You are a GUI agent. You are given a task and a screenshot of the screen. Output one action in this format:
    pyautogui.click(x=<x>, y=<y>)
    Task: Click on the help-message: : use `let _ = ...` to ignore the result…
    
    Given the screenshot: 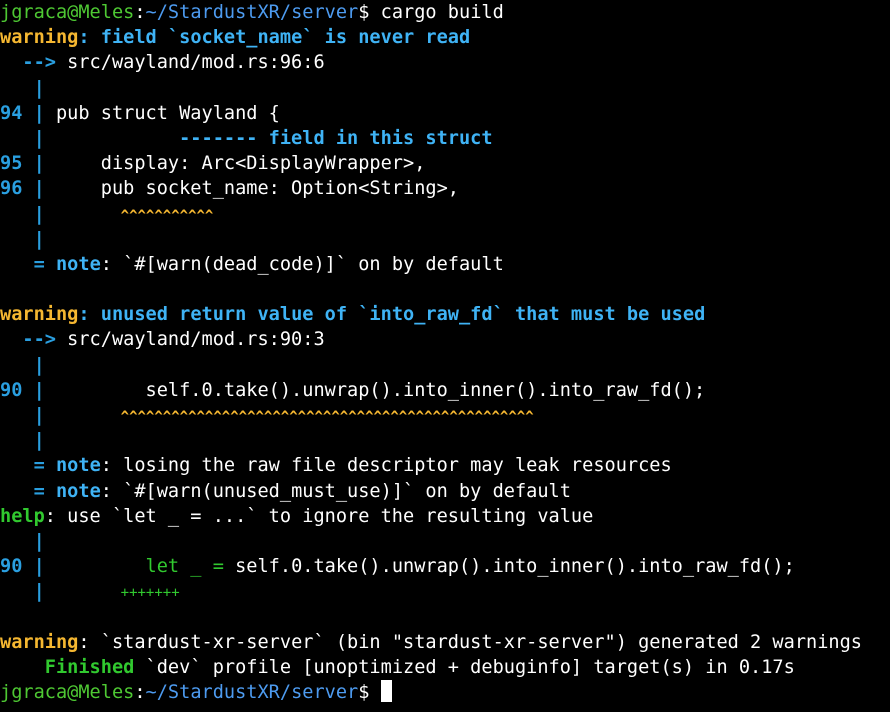 What is the action you would take?
    pyautogui.click(x=319, y=516)
    